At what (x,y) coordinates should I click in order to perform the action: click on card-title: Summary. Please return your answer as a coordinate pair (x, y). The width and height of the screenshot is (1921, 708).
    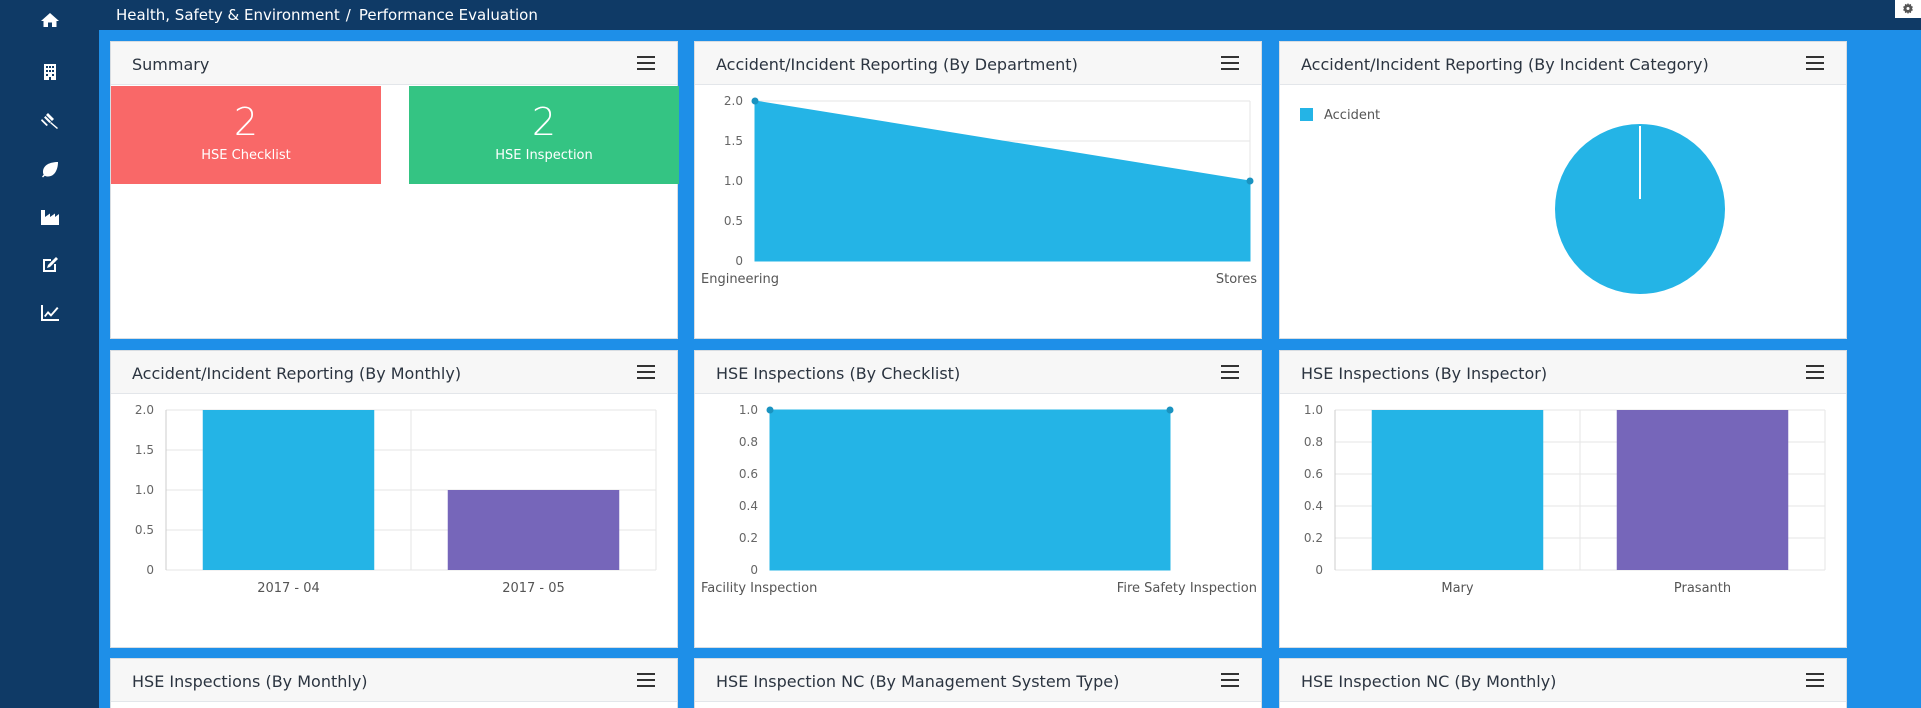
    Looking at the image, I should click on (171, 64).